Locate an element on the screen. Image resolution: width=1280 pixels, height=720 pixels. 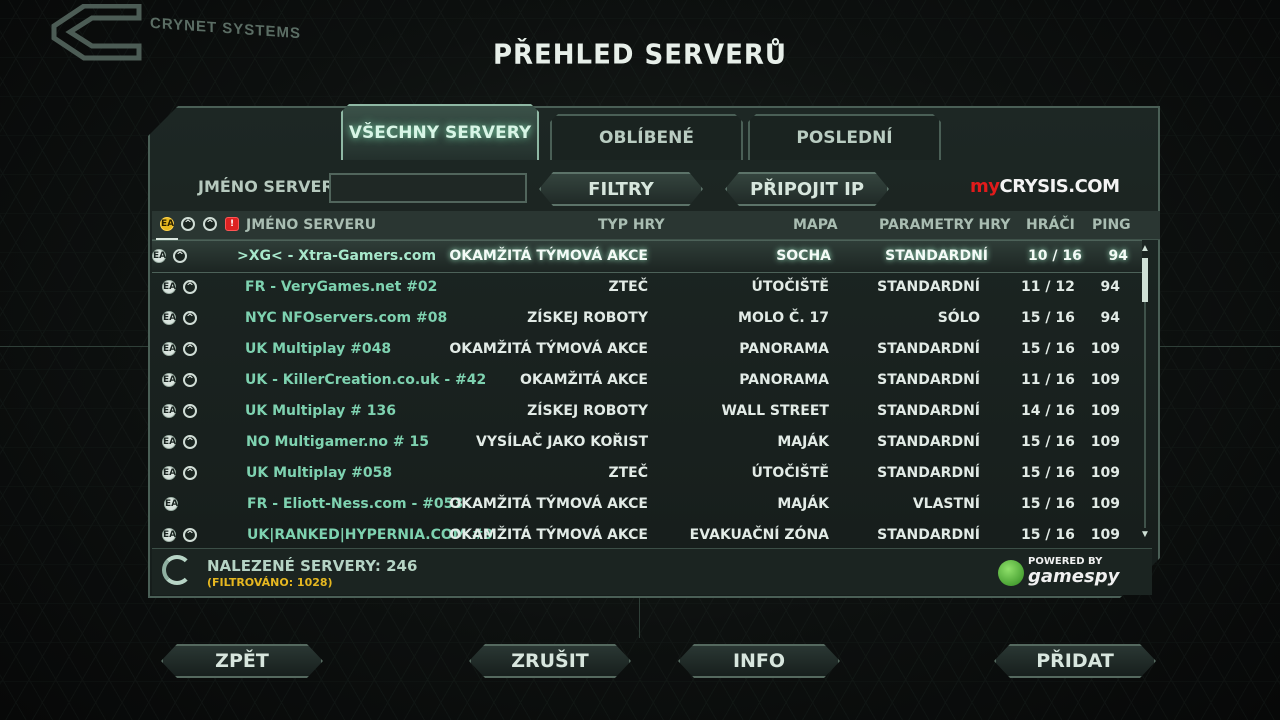
gamespy-logo: POWERED BY gamespy is located at coordinates (1059, 573).